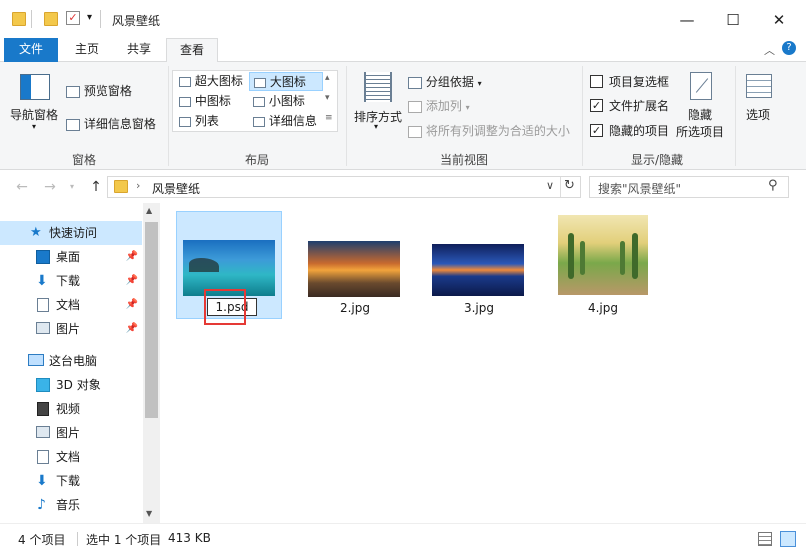 The width and height of the screenshot is (806, 556). Describe the element at coordinates (212, 101) in the screenshot. I see `layout-medium: 中图标` at that location.